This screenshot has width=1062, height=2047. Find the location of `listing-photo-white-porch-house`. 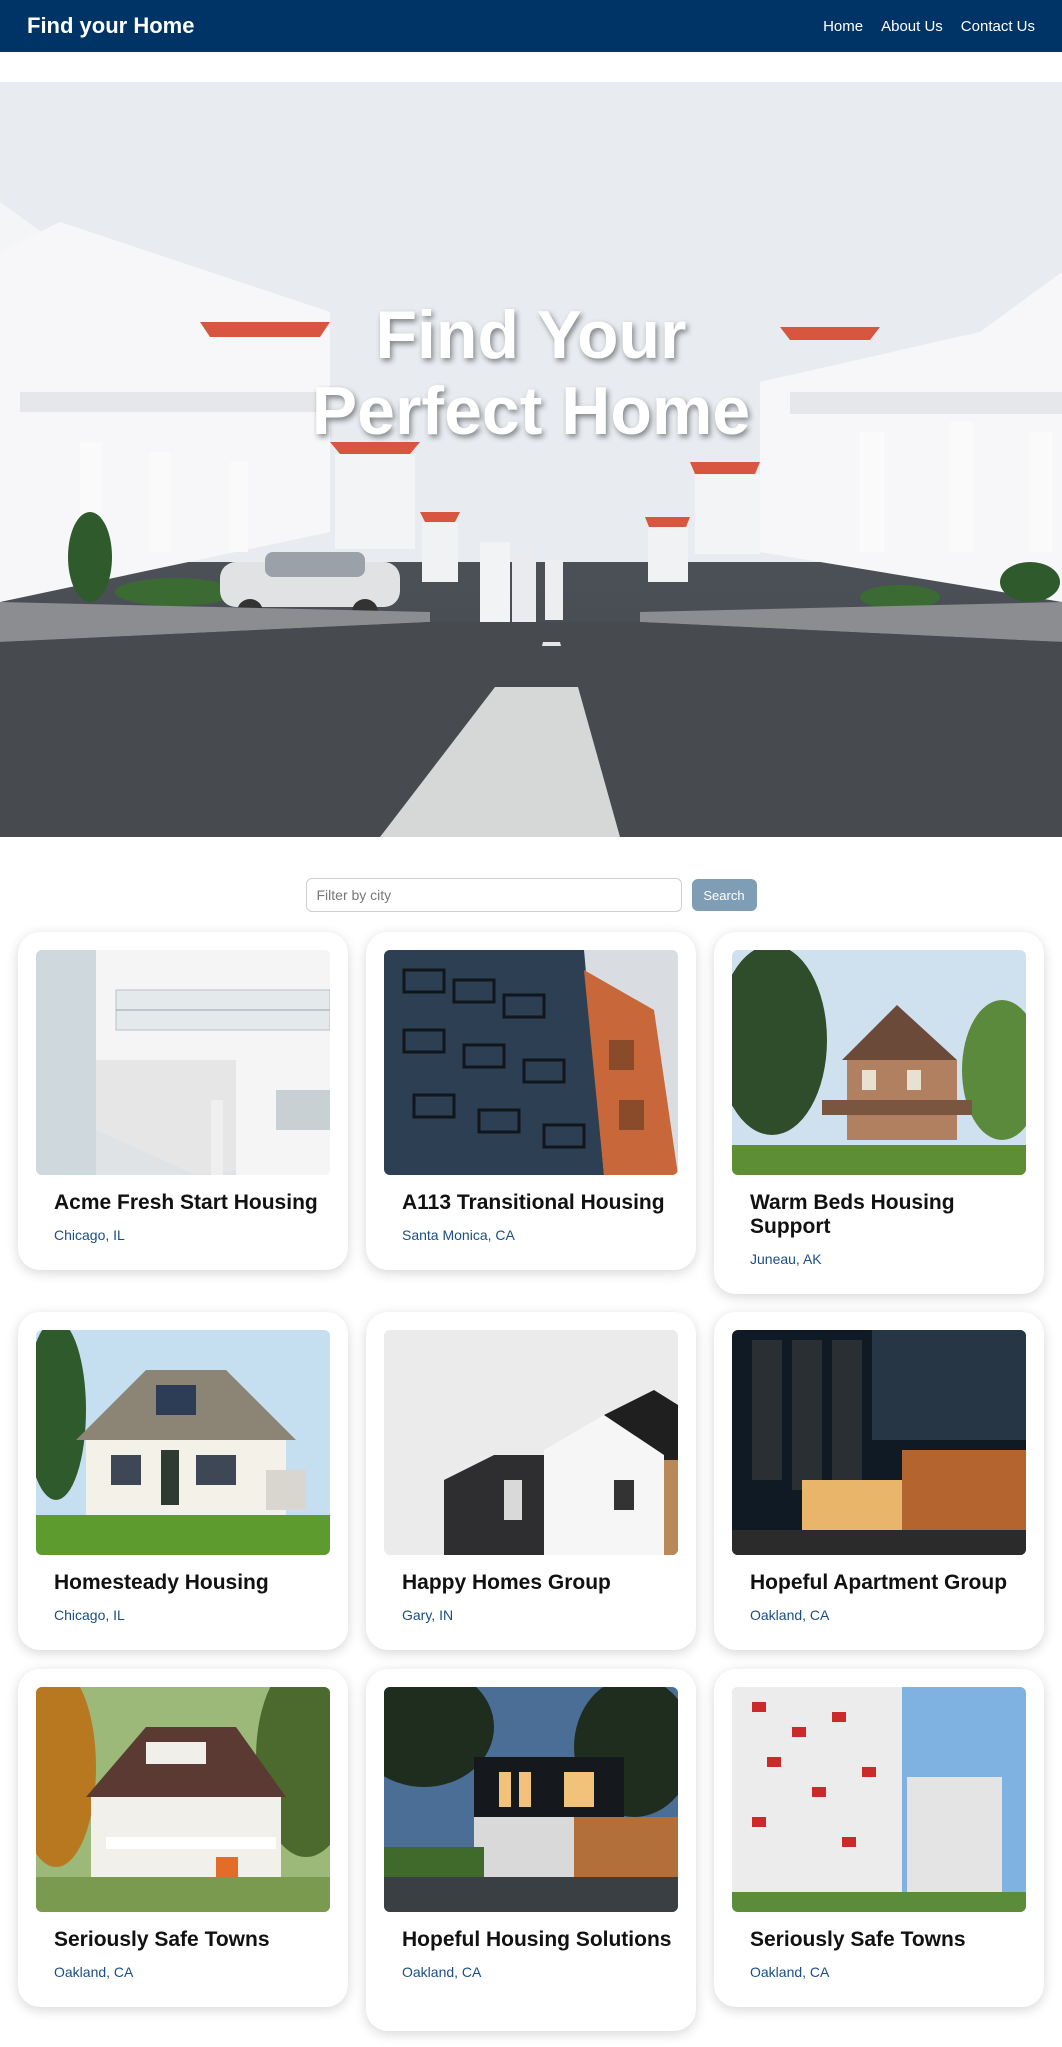

listing-photo-white-porch-house is located at coordinates (183, 1799).